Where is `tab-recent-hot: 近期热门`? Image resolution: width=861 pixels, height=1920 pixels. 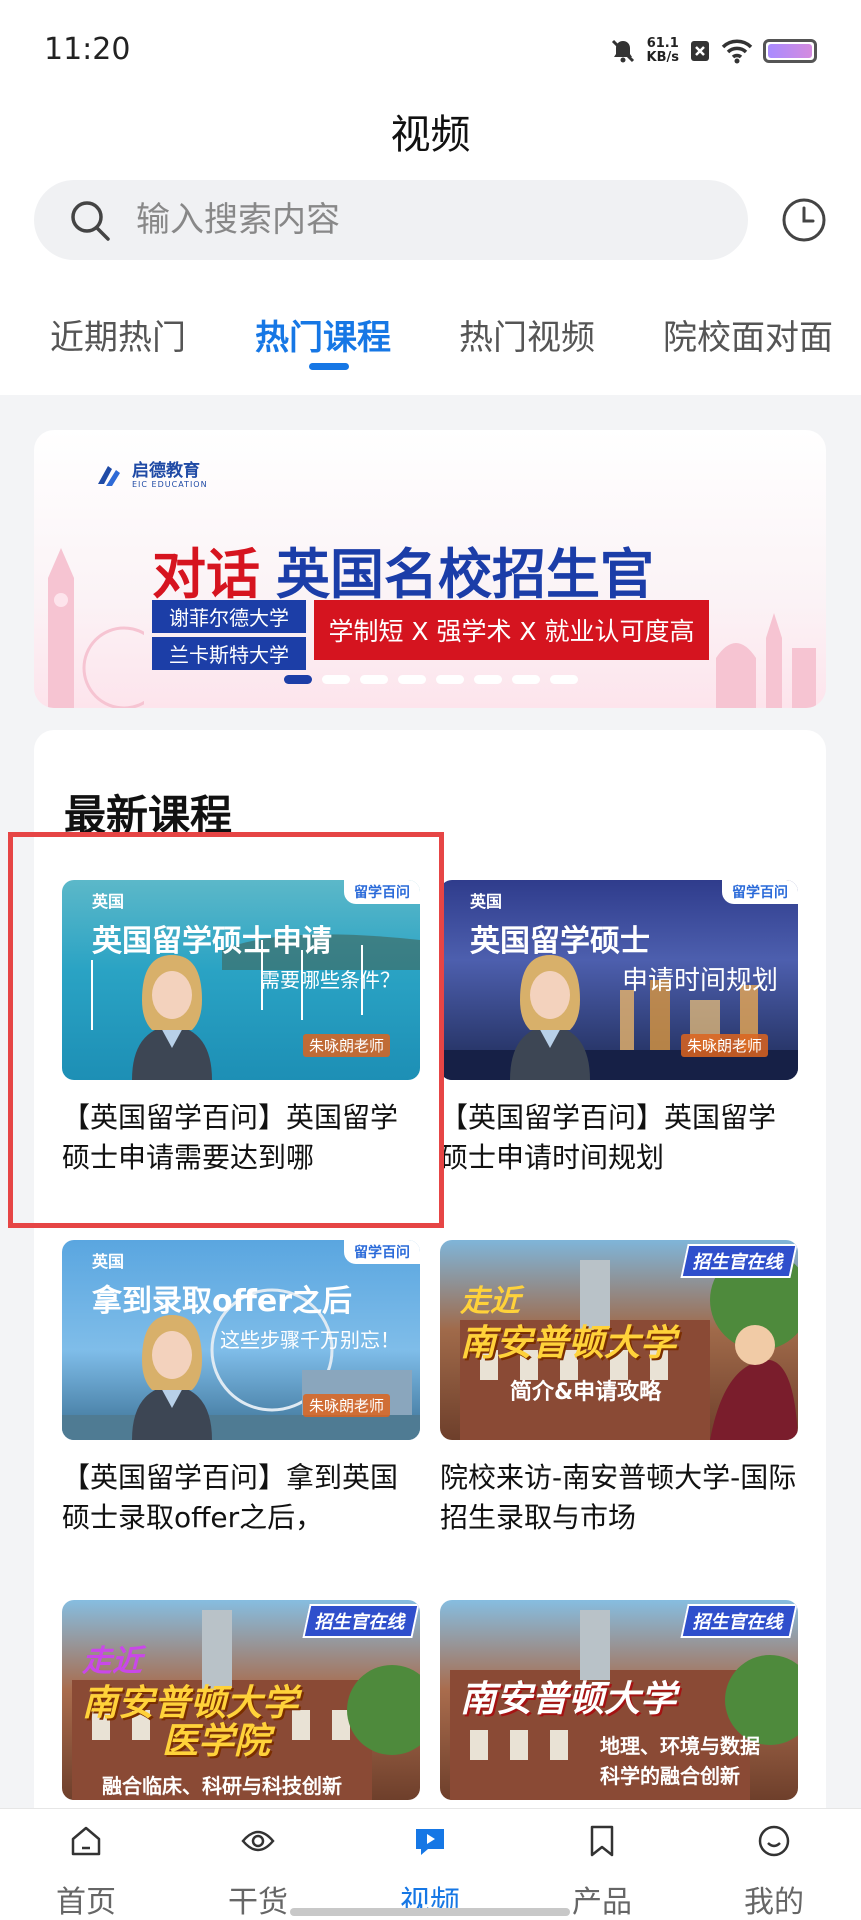 tab-recent-hot: 近期热门 is located at coordinates (118, 334).